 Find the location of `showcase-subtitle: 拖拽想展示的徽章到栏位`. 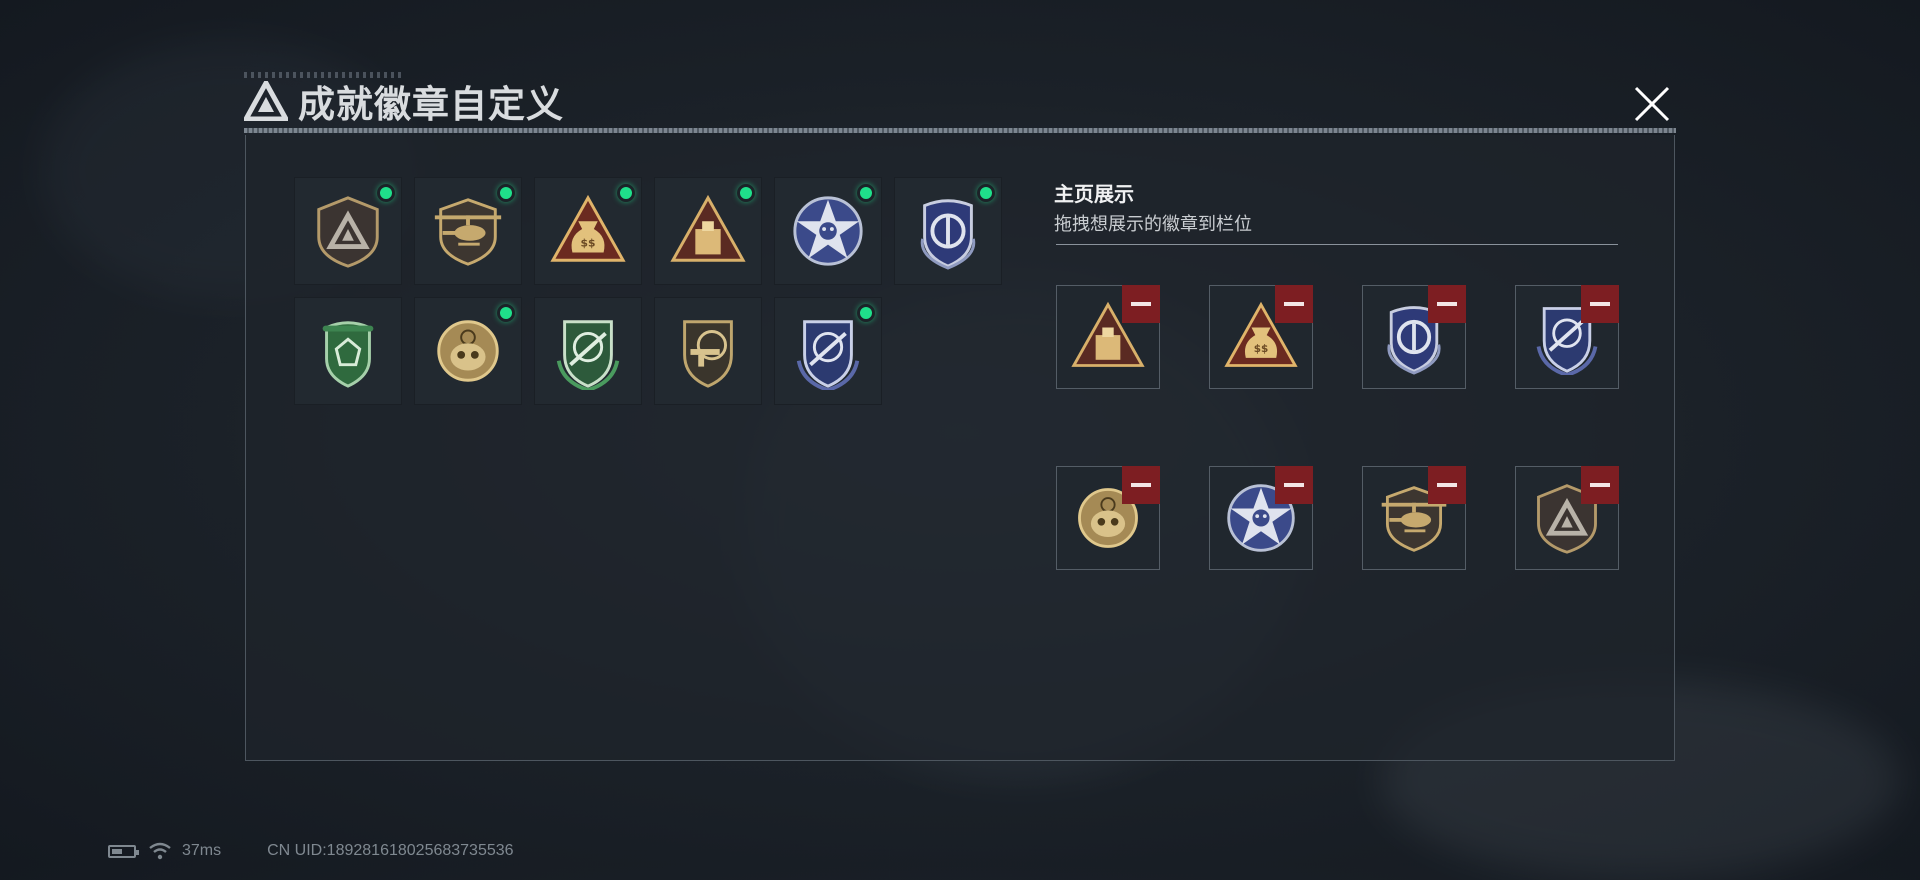

showcase-subtitle: 拖拽想展示的徽章到栏位 is located at coordinates (1153, 224).